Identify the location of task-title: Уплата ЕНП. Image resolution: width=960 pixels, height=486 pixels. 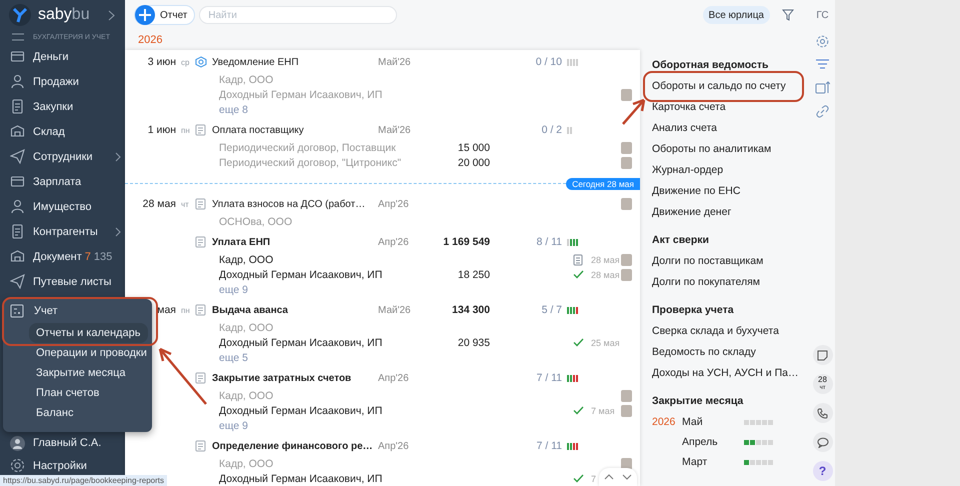
(293, 242).